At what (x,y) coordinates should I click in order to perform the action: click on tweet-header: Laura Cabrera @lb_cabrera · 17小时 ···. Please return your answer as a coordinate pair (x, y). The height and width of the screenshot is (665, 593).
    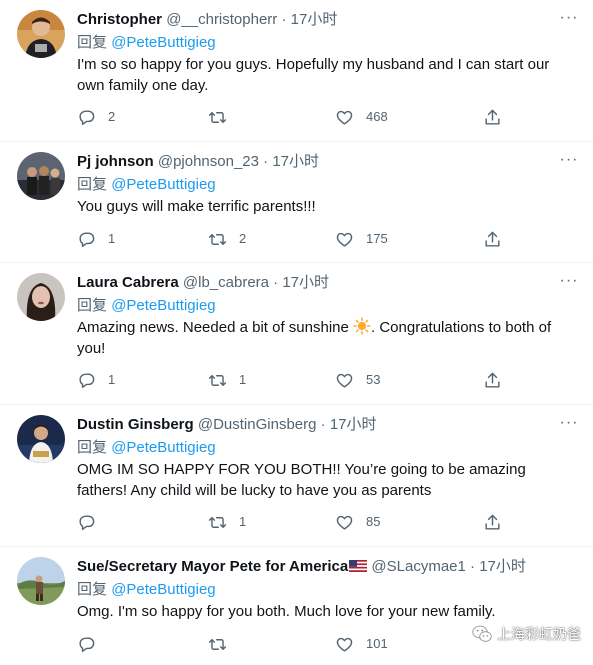
    Looking at the image, I should click on (328, 282).